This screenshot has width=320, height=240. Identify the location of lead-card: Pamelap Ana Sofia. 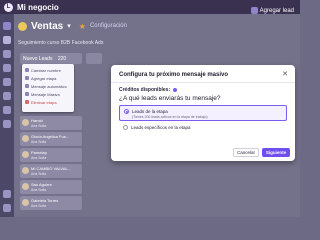
(51, 155).